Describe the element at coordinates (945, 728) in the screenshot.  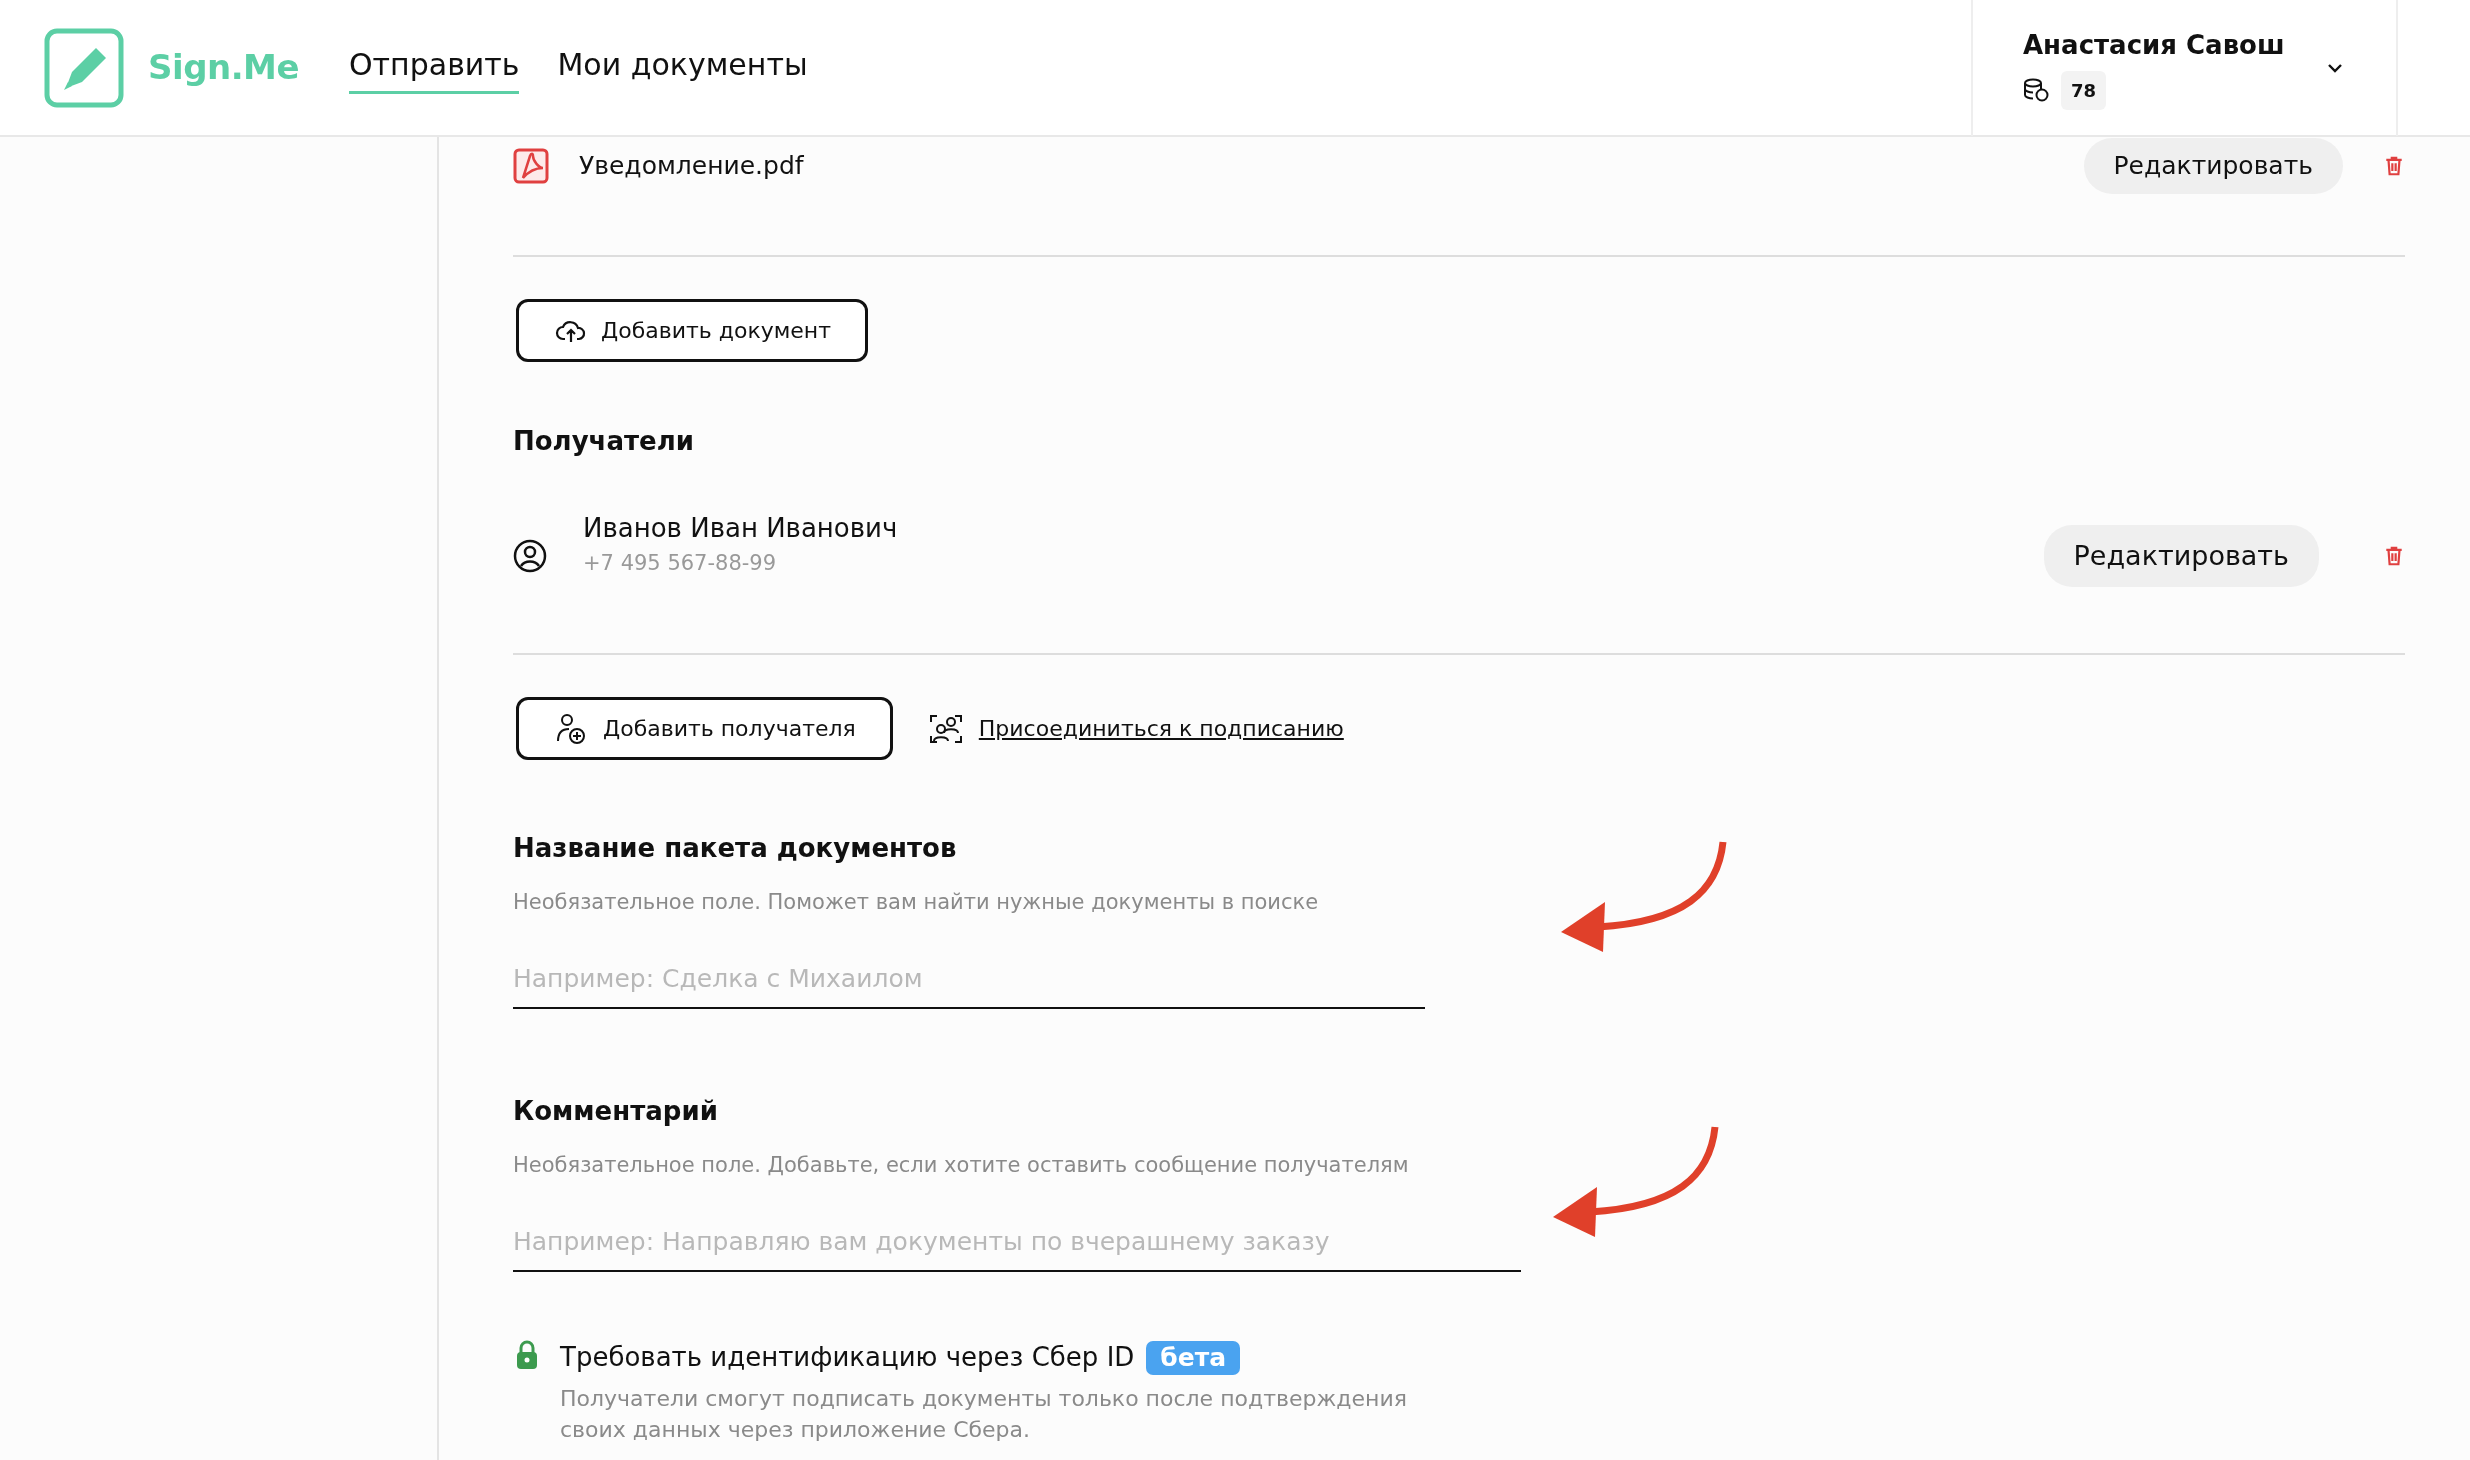
I see `users-frame-icon` at that location.